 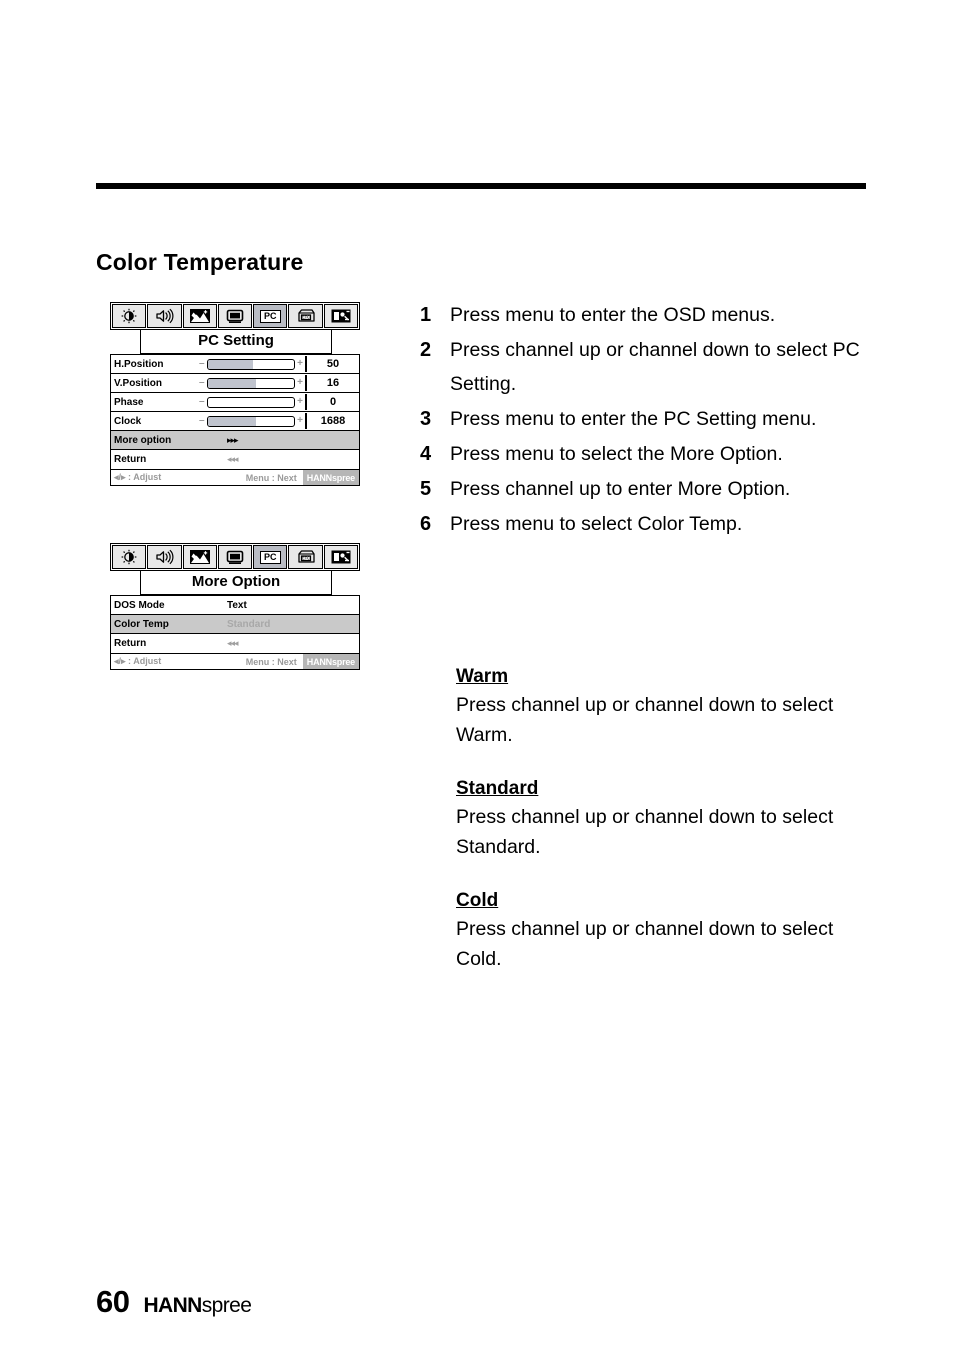 What do you see at coordinates (235, 440) in the screenshot?
I see `osd-row-more-option: More option ▸▸▸` at bounding box center [235, 440].